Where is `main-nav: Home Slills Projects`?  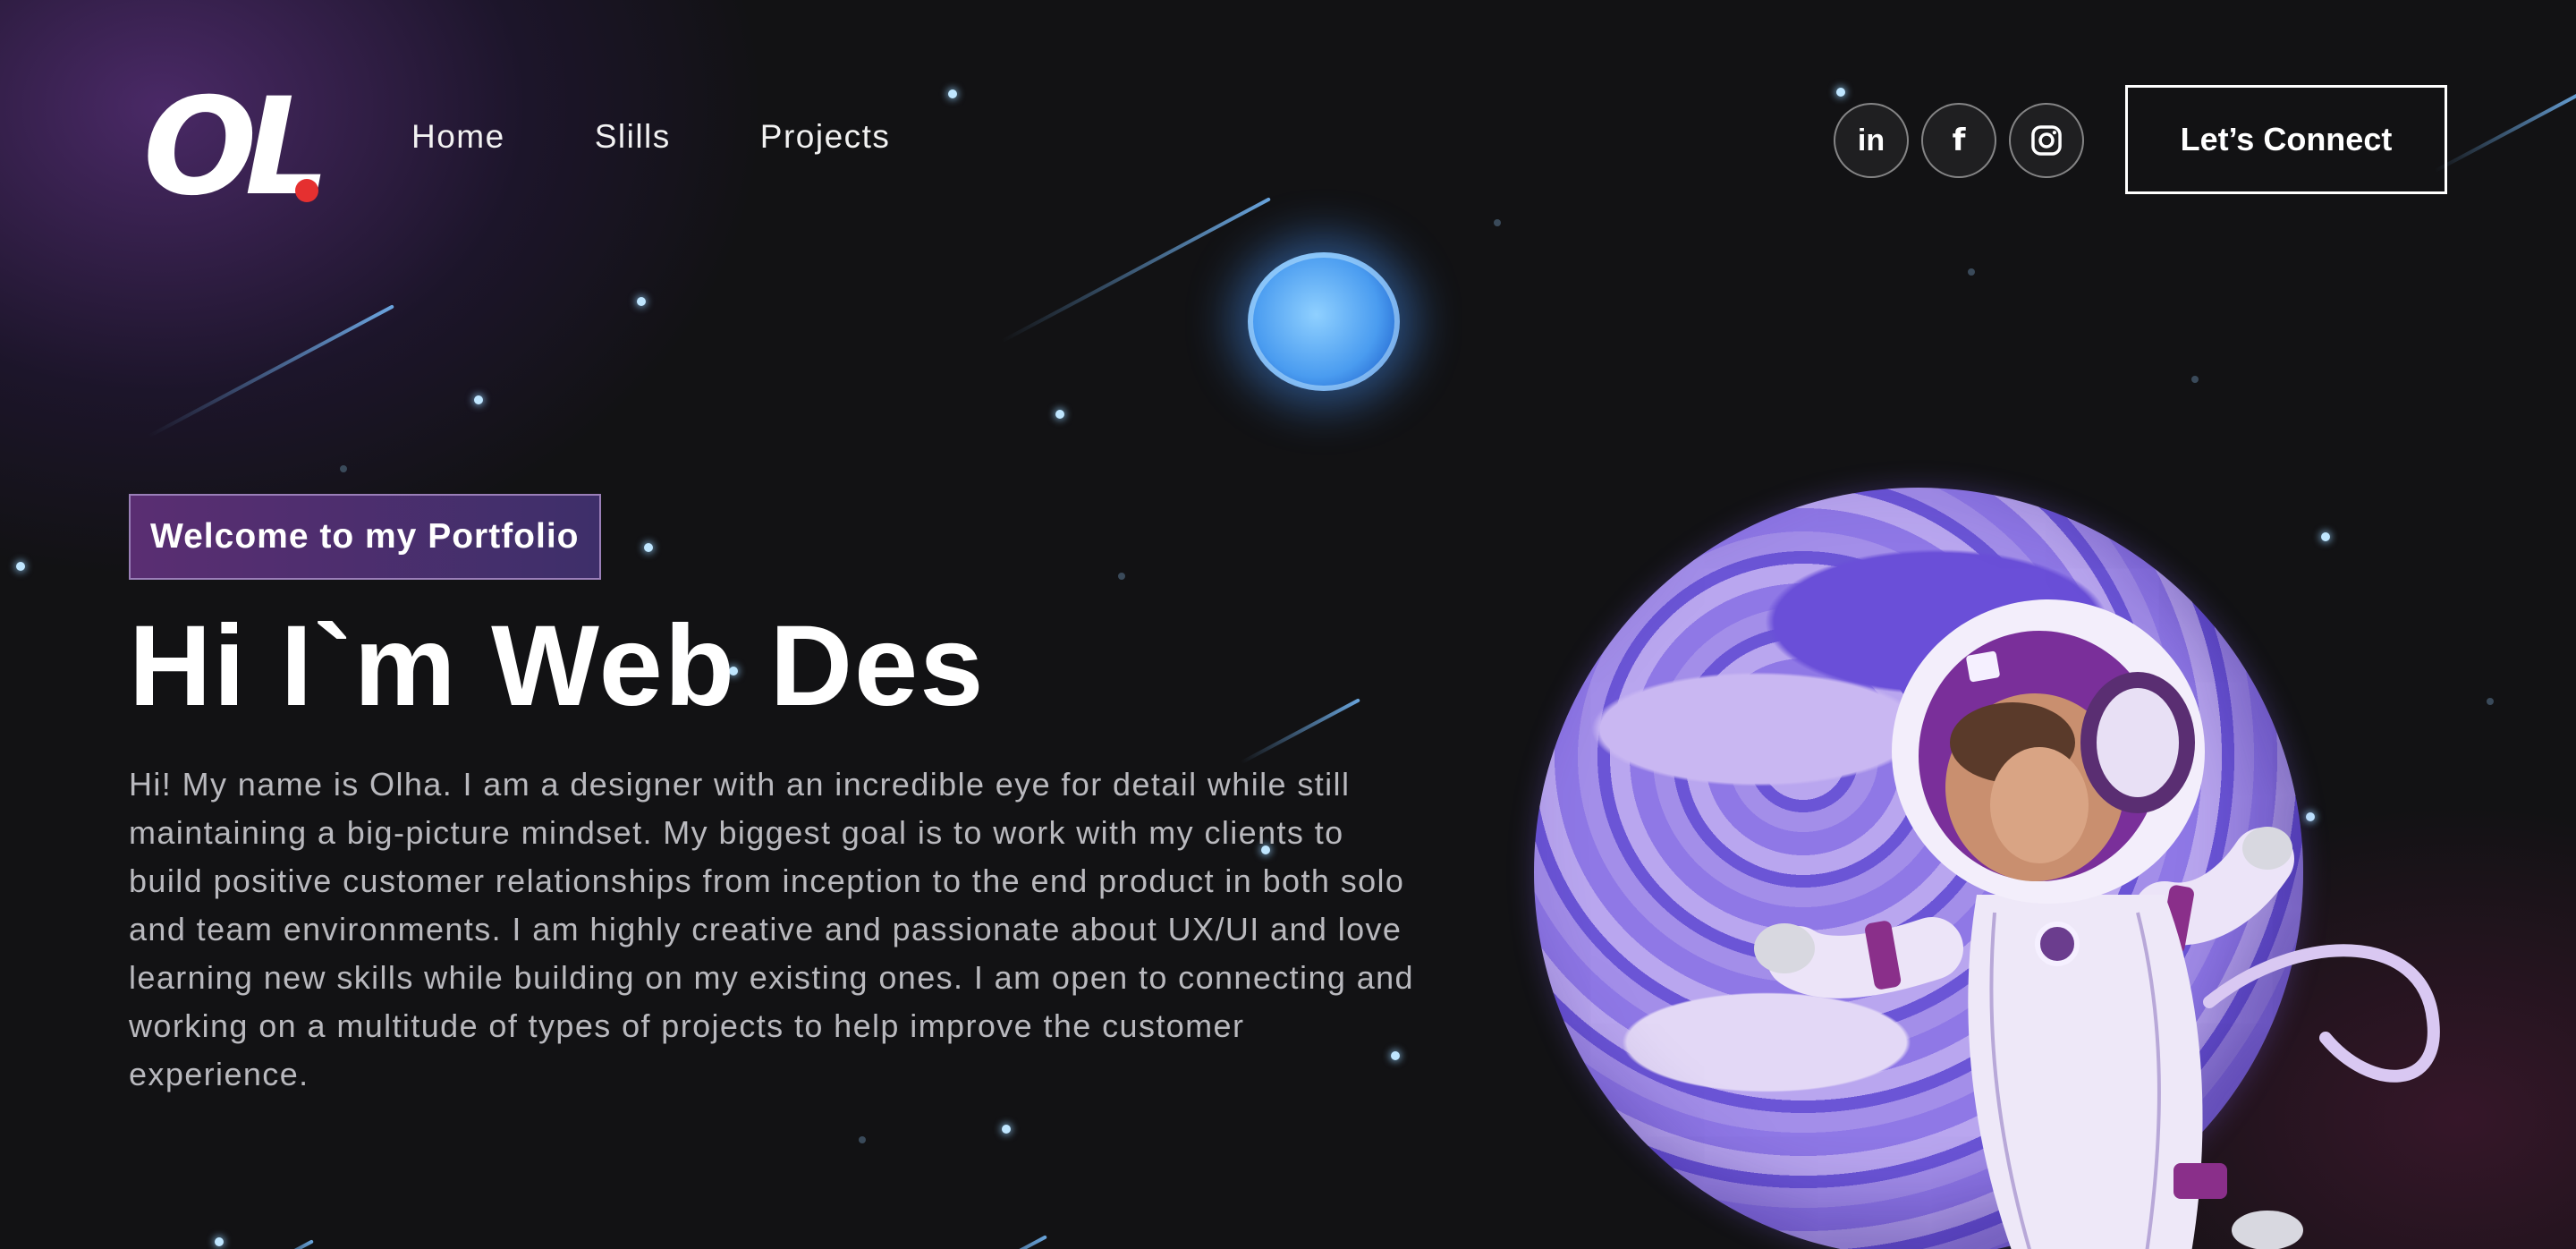 main-nav: Home Slills Projects is located at coordinates (650, 137).